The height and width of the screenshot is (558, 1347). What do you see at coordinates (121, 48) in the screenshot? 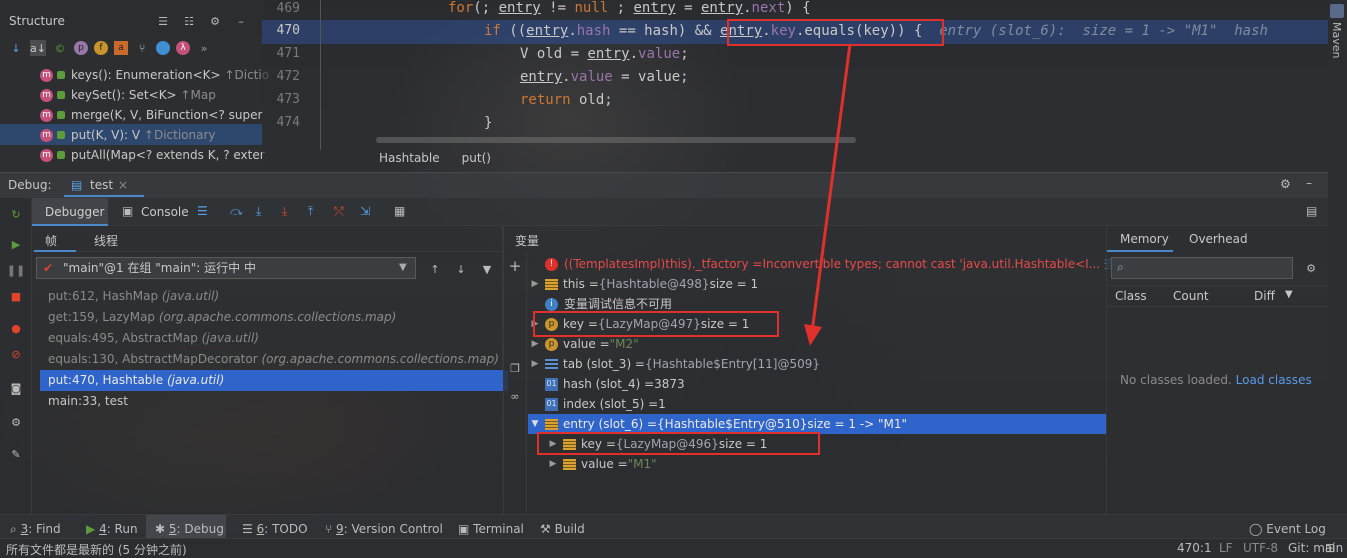
I see `non-public-icon: a` at bounding box center [121, 48].